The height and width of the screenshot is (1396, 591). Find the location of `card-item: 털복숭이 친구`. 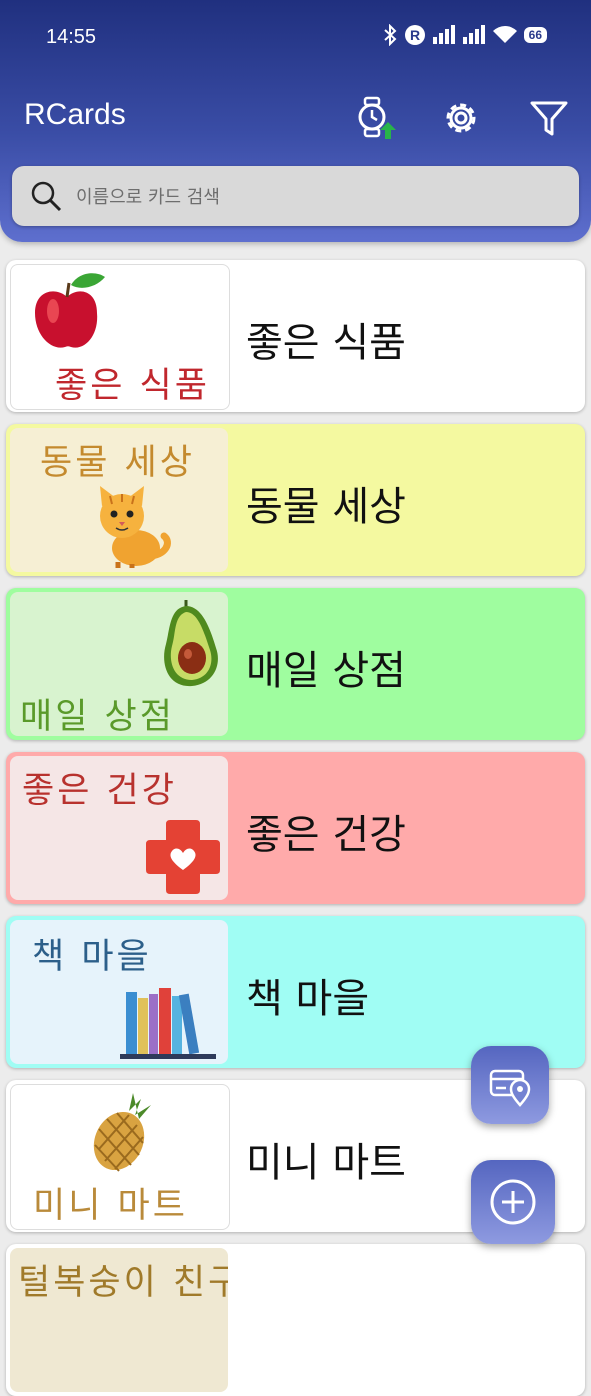

card-item: 털복숭이 친구 is located at coordinates (295, 1320).